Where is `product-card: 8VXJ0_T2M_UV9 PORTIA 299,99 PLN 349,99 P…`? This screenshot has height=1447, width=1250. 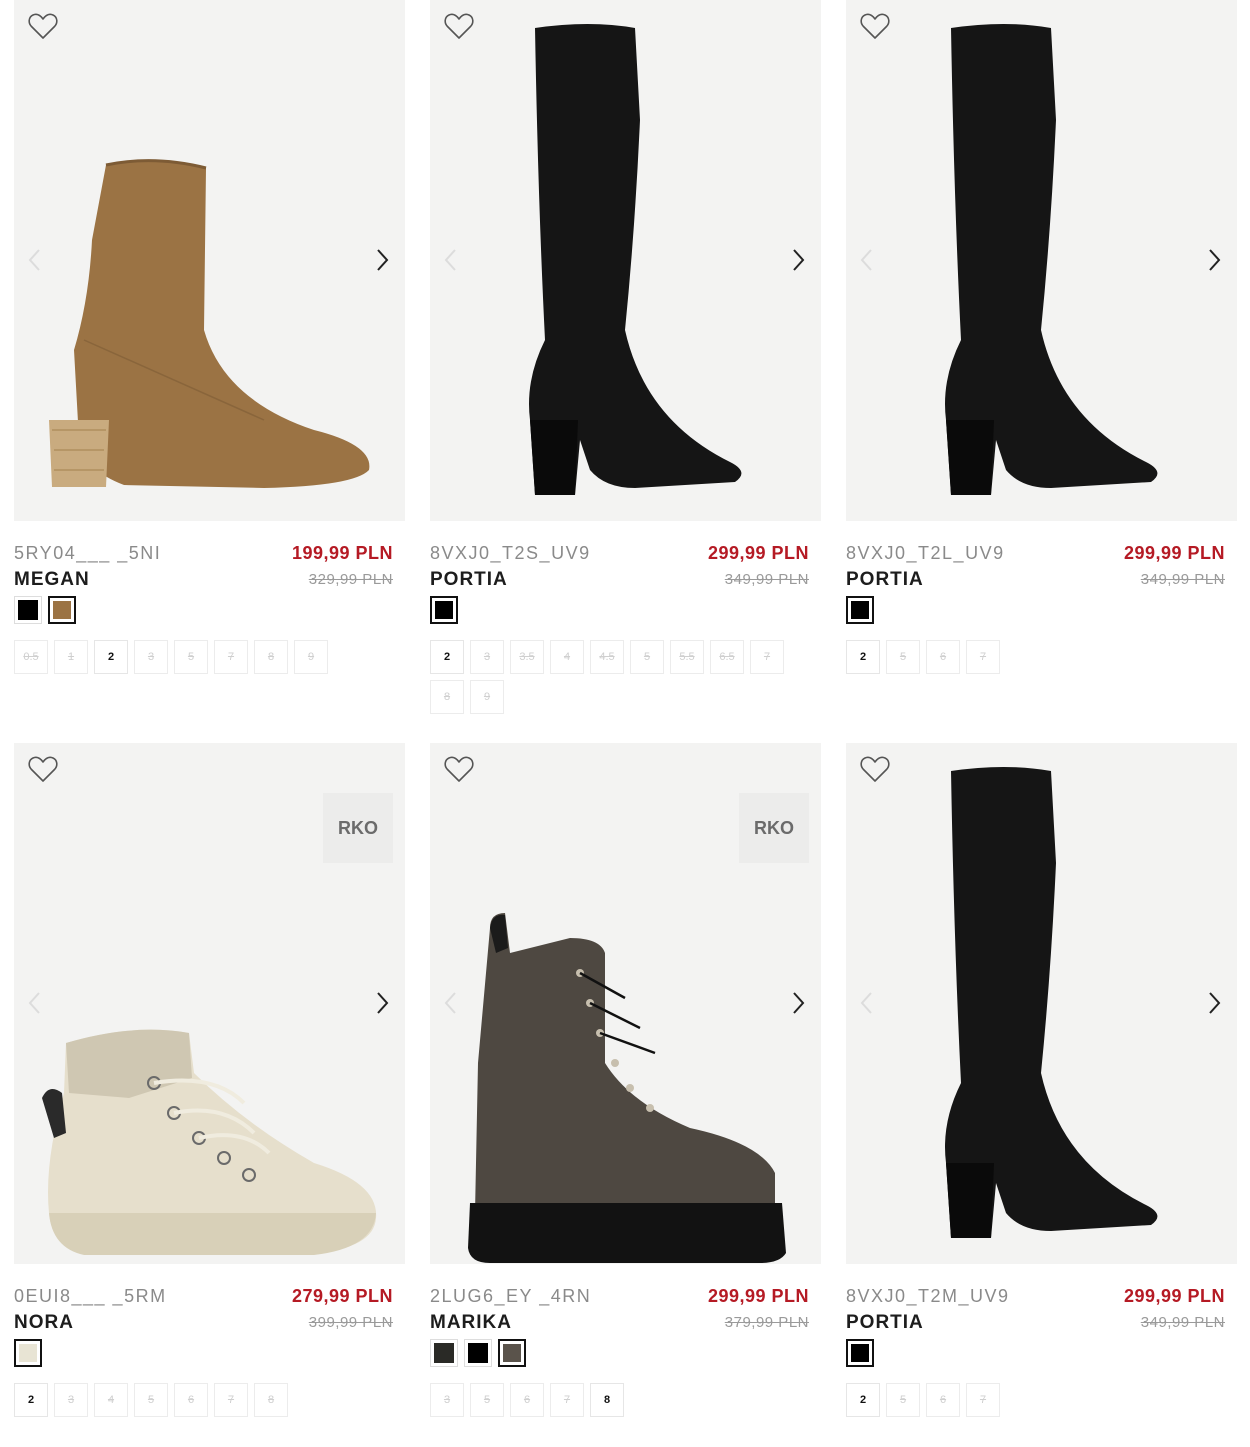
product-card: 8VXJ0_T2M_UV9 PORTIA 299,99 PLN 349,99 P… is located at coordinates (1041, 1080).